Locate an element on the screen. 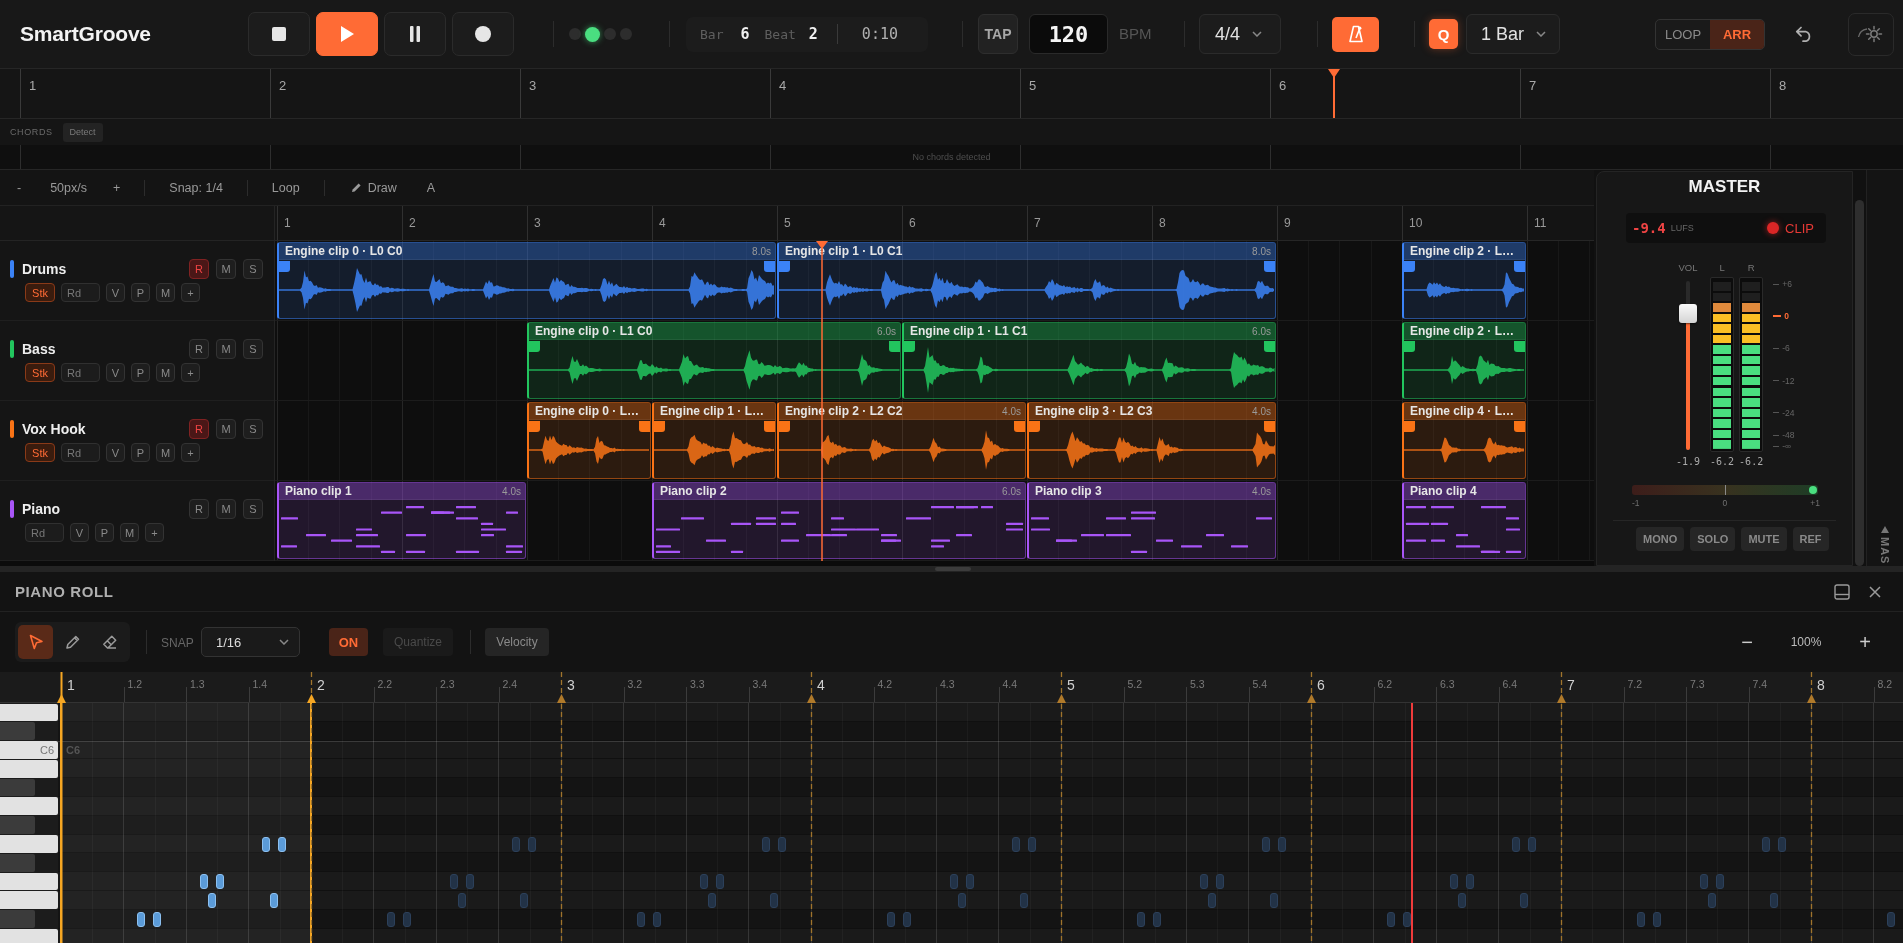  clip: Piano clip 4 is located at coordinates (1464, 520).